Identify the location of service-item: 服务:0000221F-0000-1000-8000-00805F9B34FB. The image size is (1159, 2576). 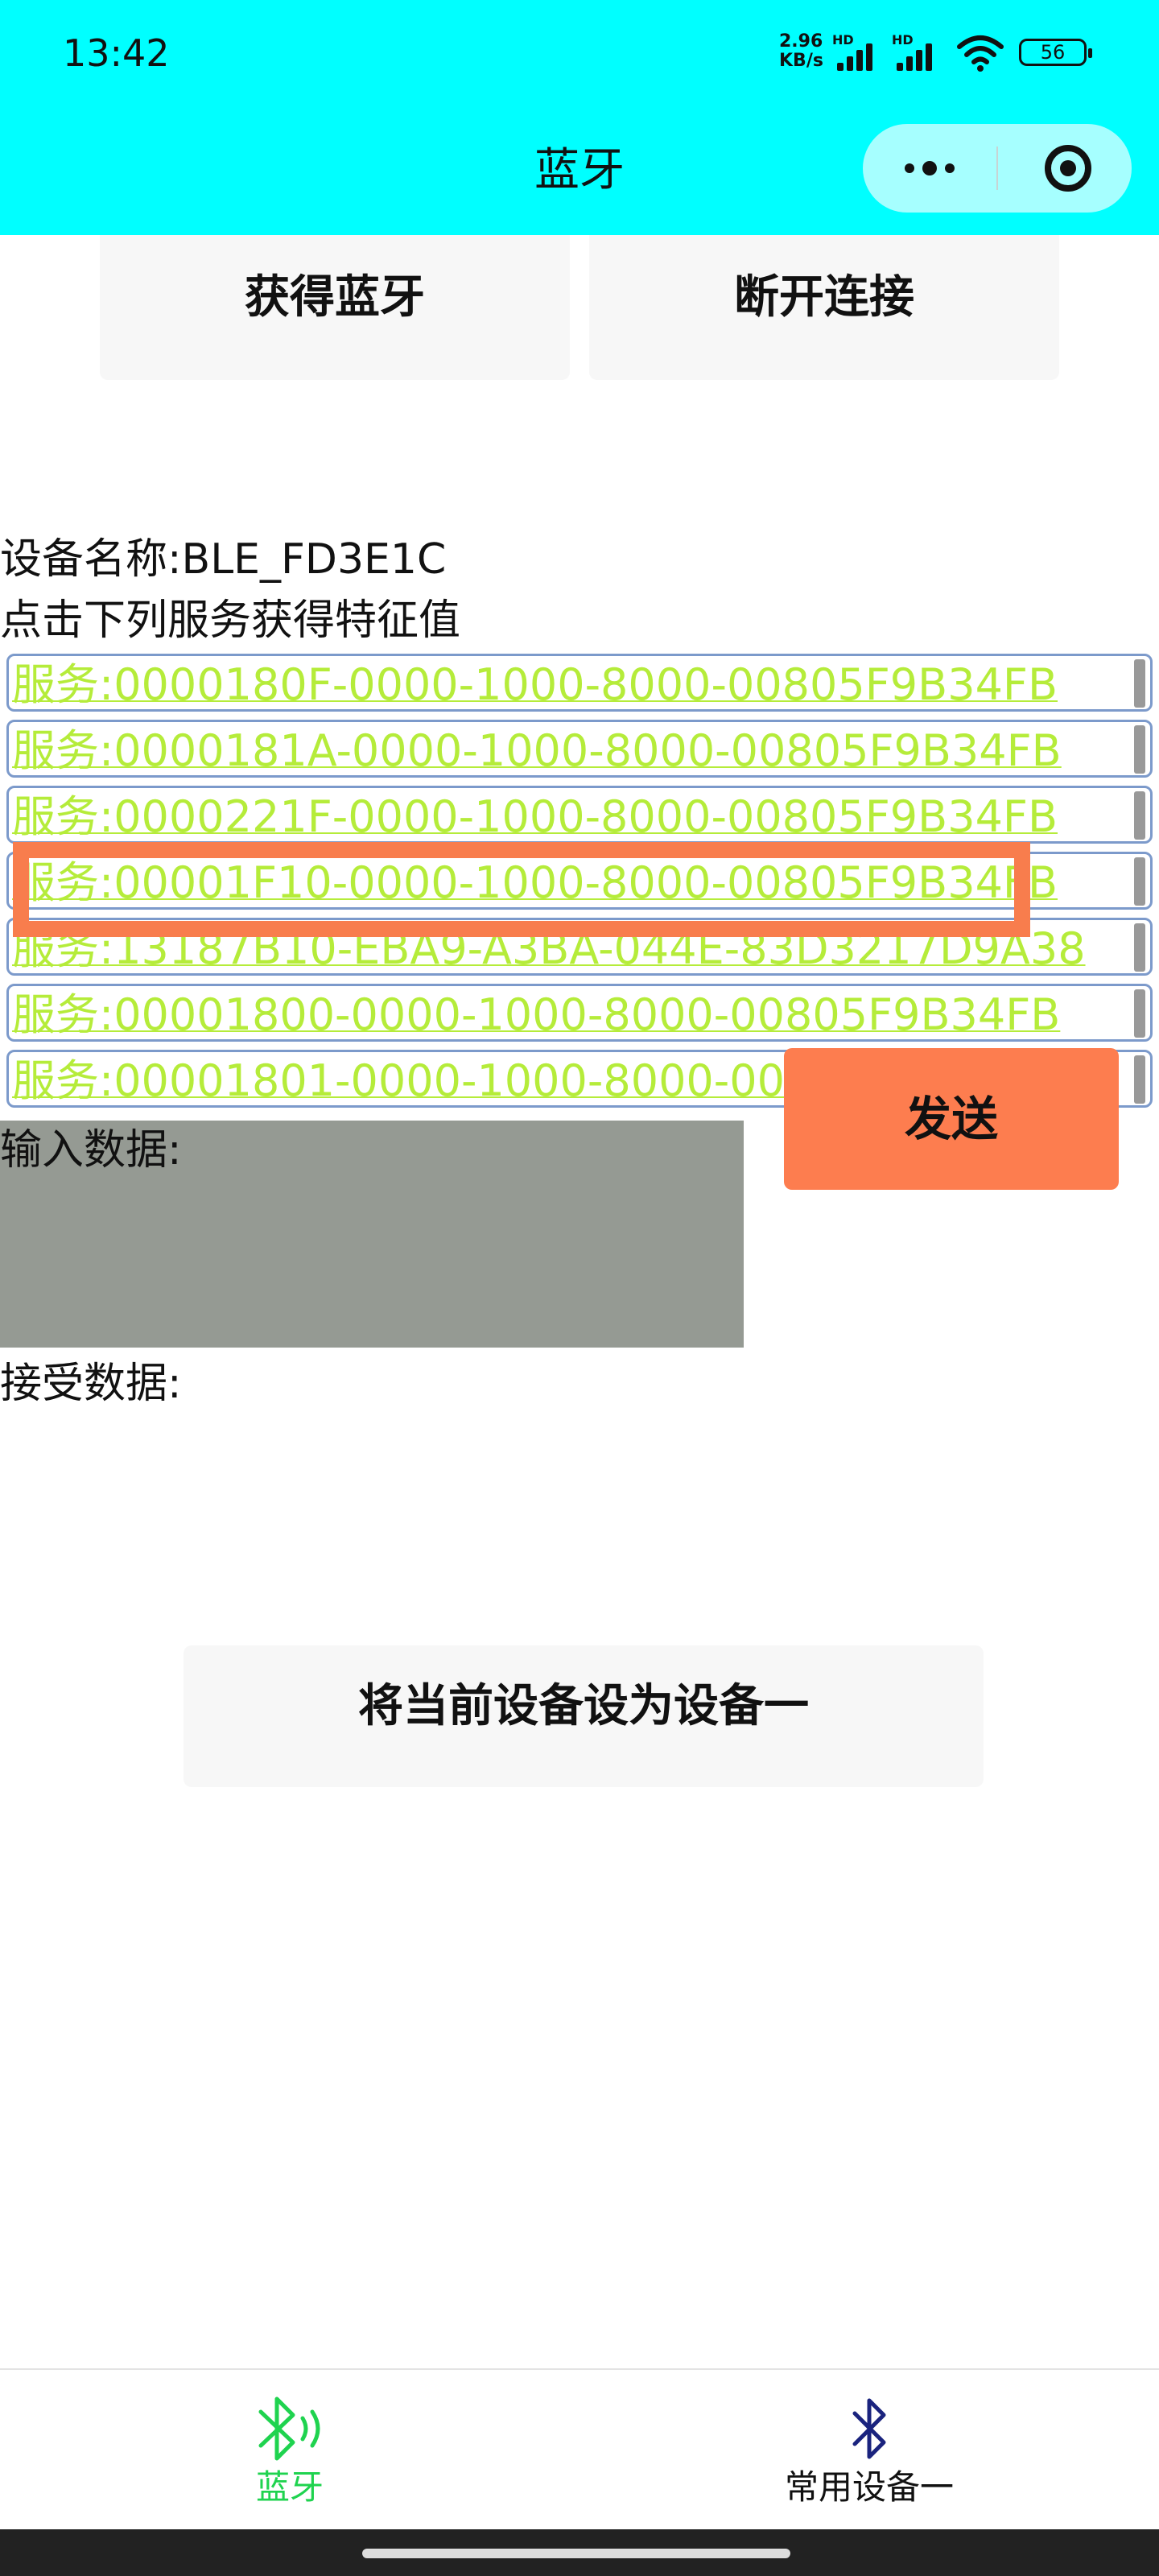
(579, 815).